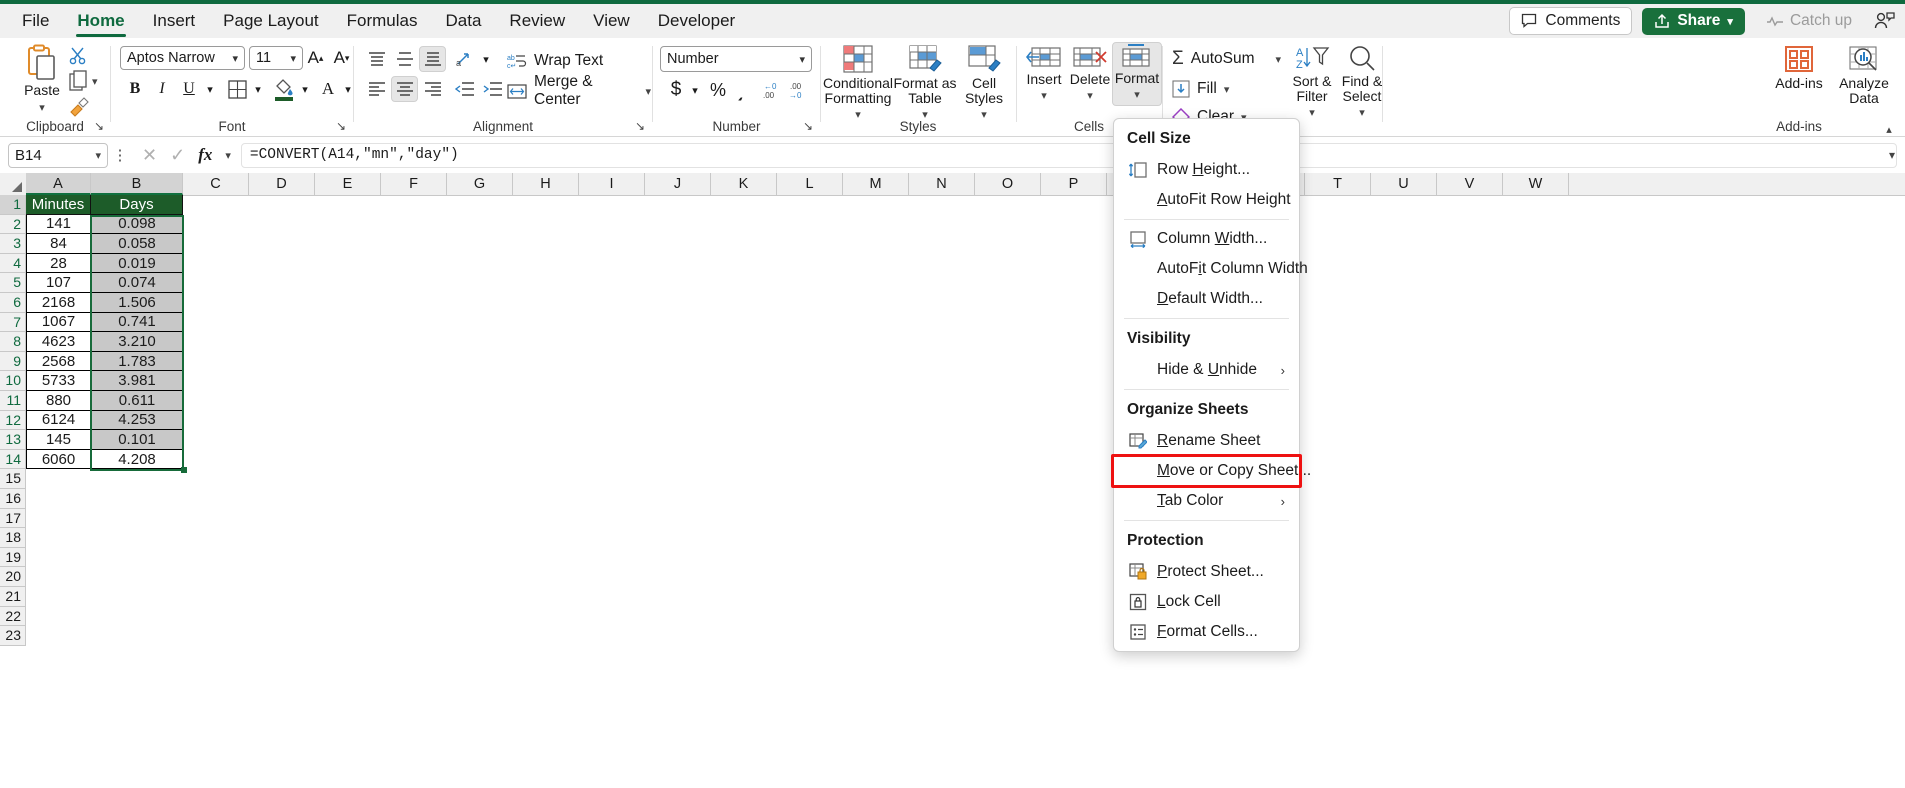 The image size is (1905, 788). What do you see at coordinates (1312, 82) in the screenshot?
I see `sort-filter-button: AZ Sort & Filter ▾` at bounding box center [1312, 82].